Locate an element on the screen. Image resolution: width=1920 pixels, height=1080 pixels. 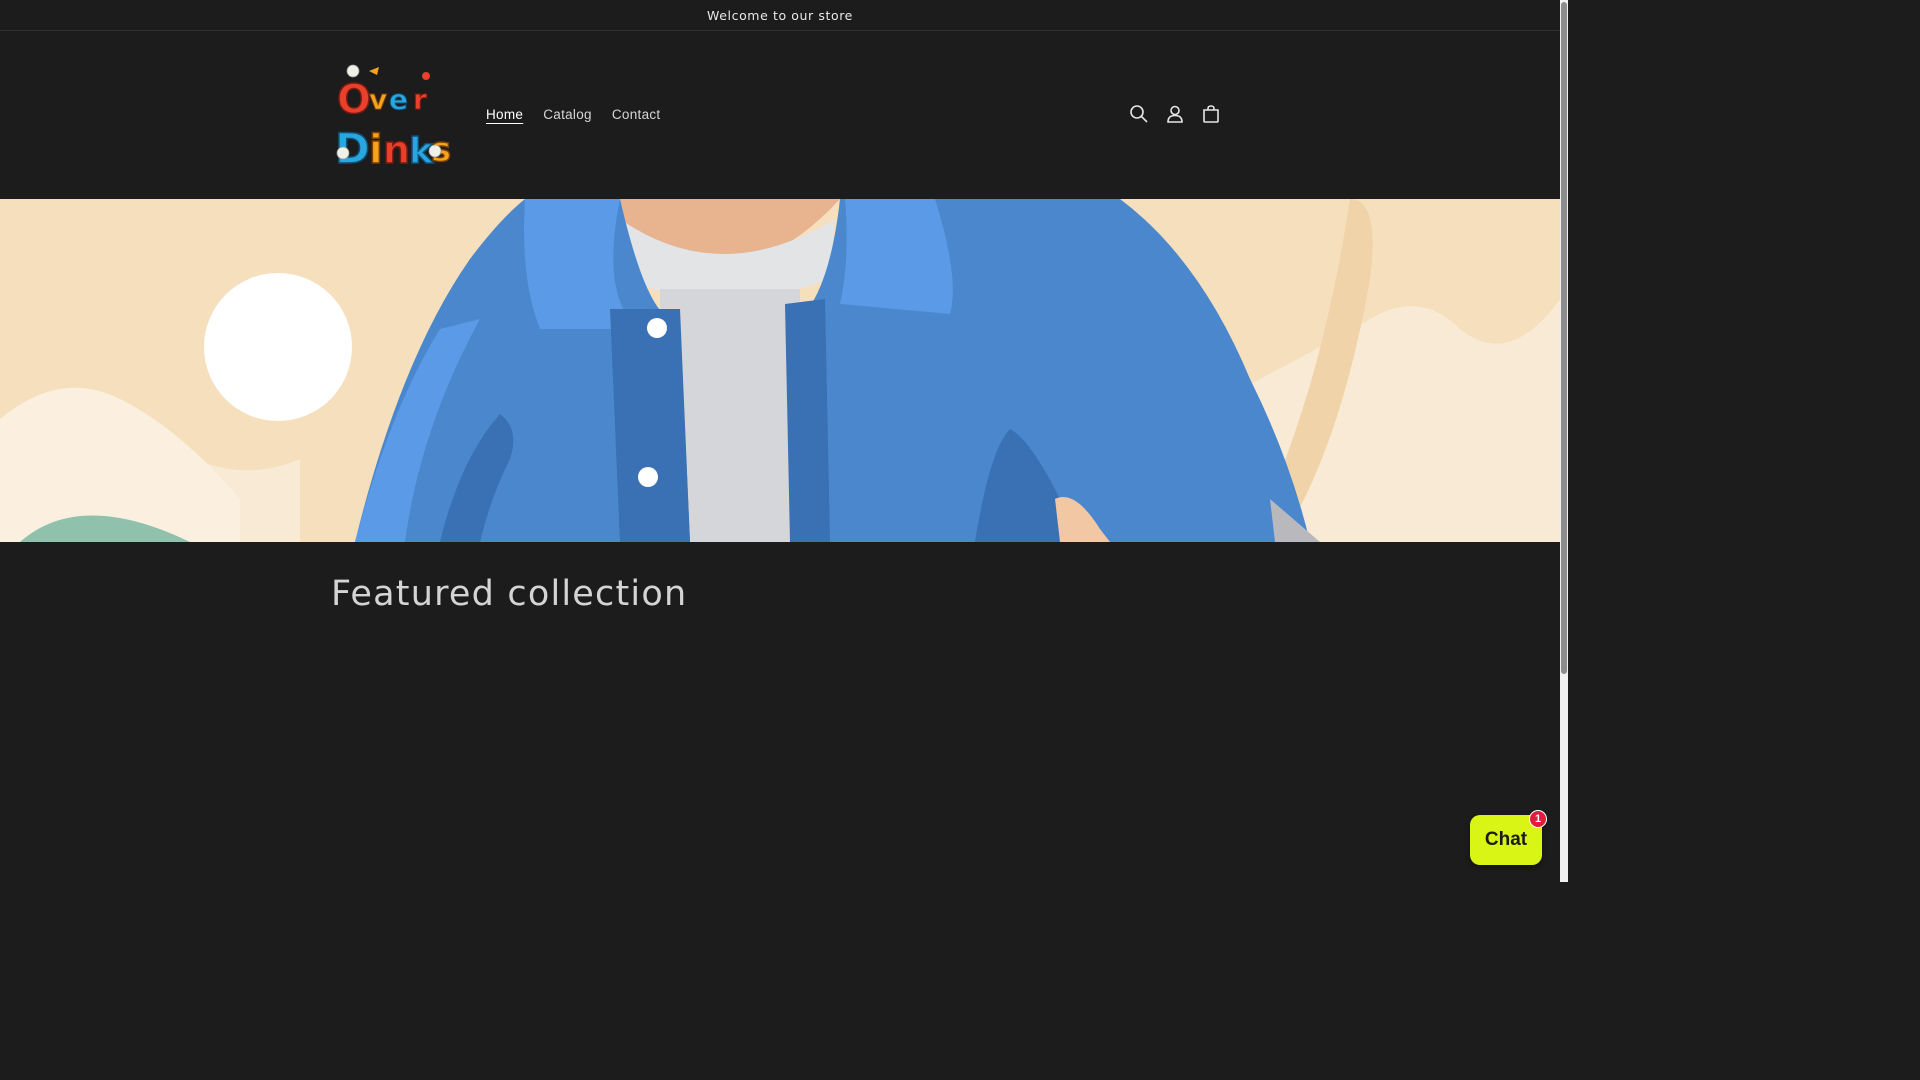
announcement-bar: Welcome to our store is located at coordinates (780, 15).